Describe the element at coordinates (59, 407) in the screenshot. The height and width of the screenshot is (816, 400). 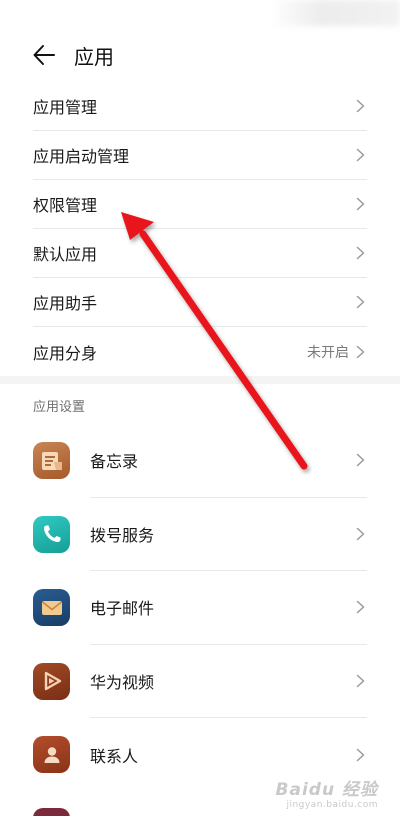
I see `section-title-app-settings: 应用设置` at that location.